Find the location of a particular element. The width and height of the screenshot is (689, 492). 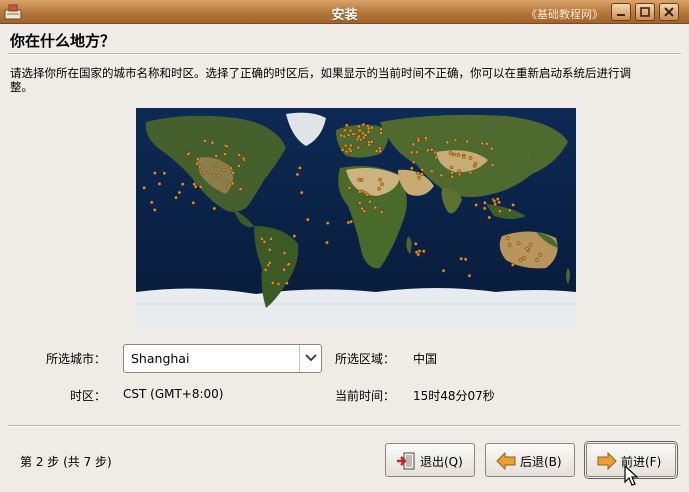

back-button: 后退(B) is located at coordinates (530, 460).